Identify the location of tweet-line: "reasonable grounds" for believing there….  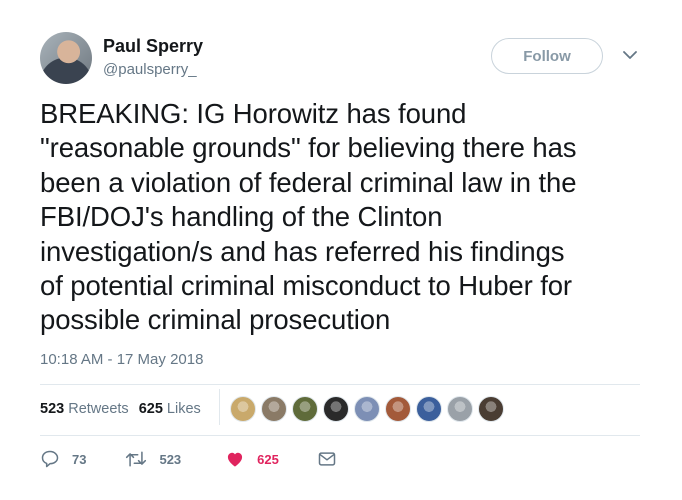
(308, 148).